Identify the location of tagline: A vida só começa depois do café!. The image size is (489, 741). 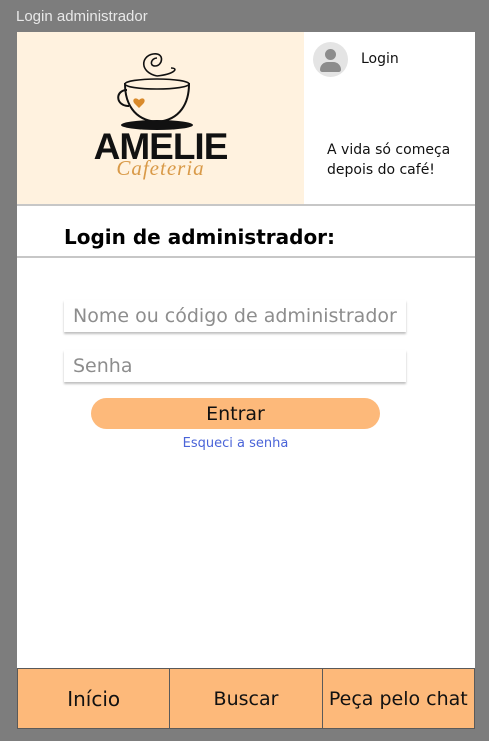
(389, 160).